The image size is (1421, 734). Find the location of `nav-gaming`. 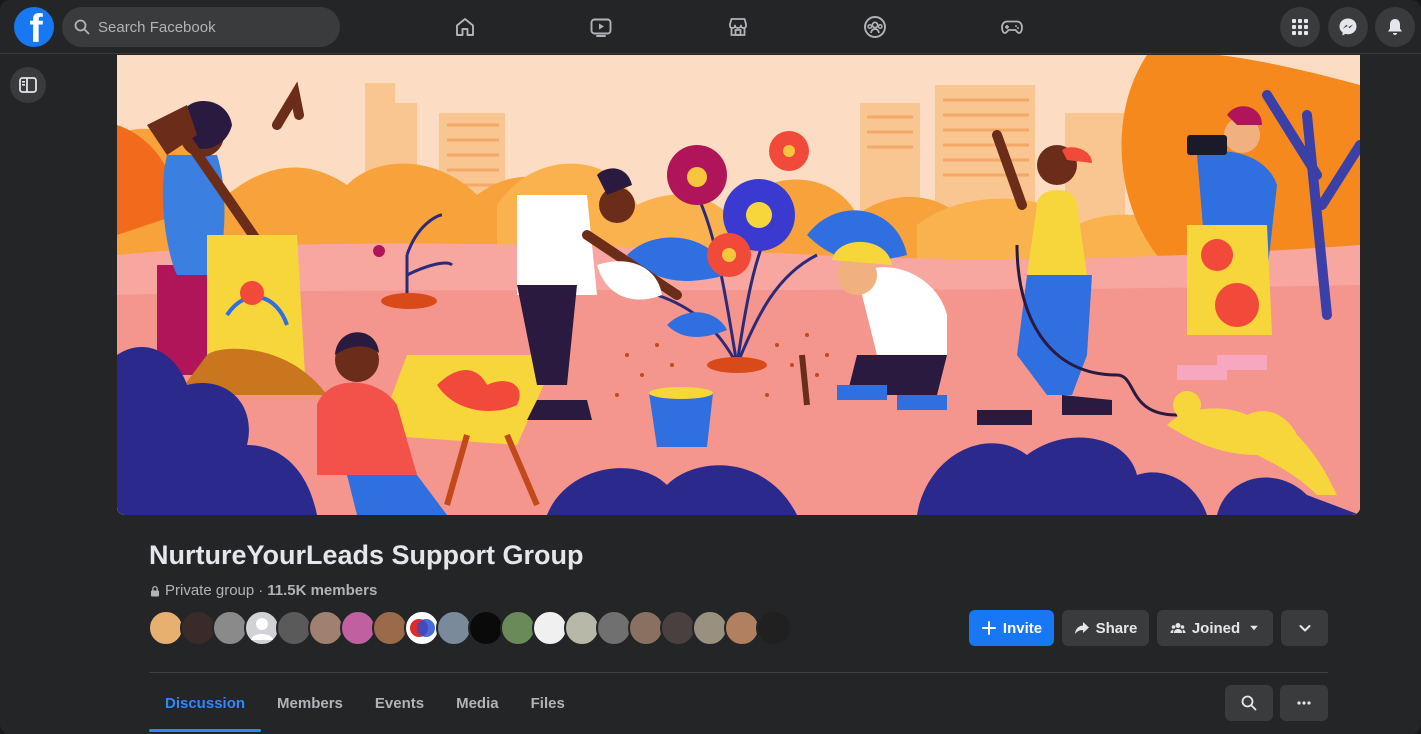

nav-gaming is located at coordinates (1012, 27).